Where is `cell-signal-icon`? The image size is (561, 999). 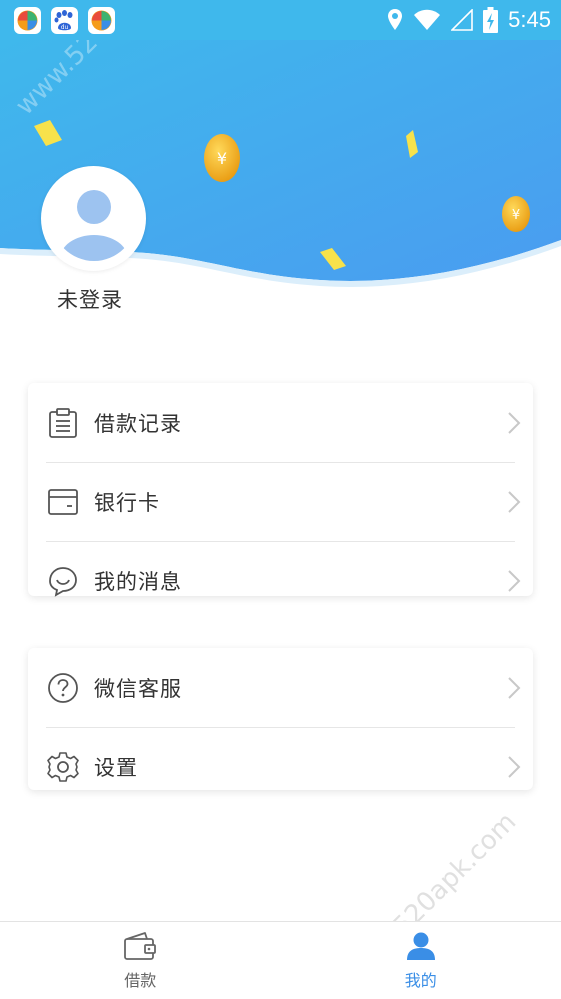
cell-signal-icon is located at coordinates (462, 20).